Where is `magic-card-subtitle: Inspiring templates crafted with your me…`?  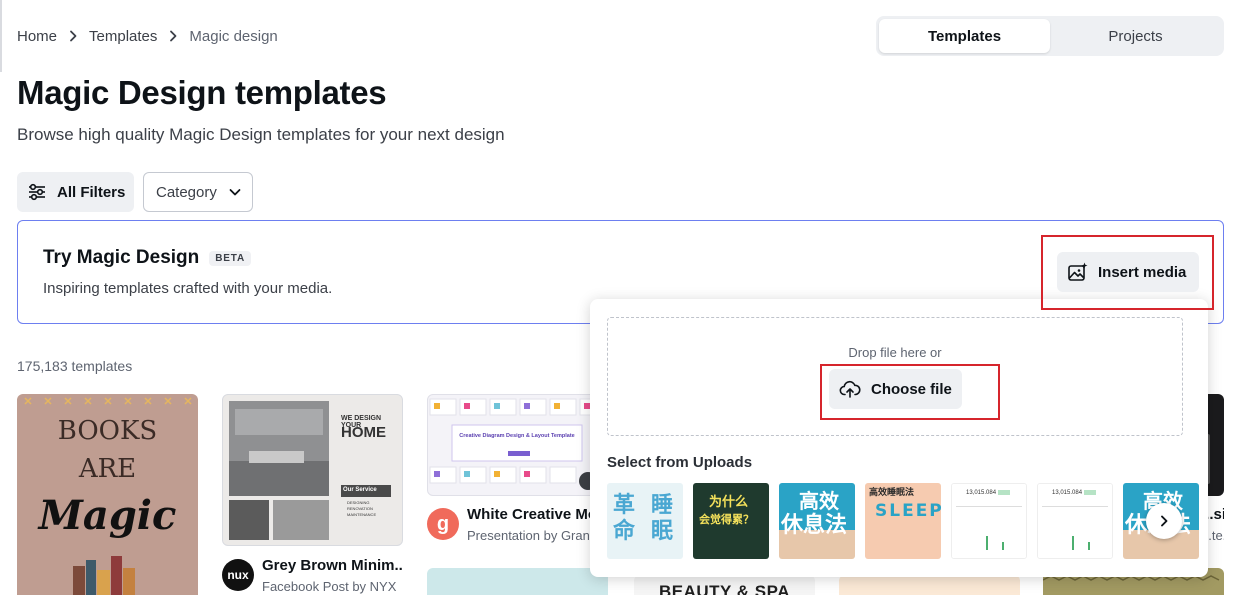 magic-card-subtitle: Inspiring templates crafted with your me… is located at coordinates (188, 288).